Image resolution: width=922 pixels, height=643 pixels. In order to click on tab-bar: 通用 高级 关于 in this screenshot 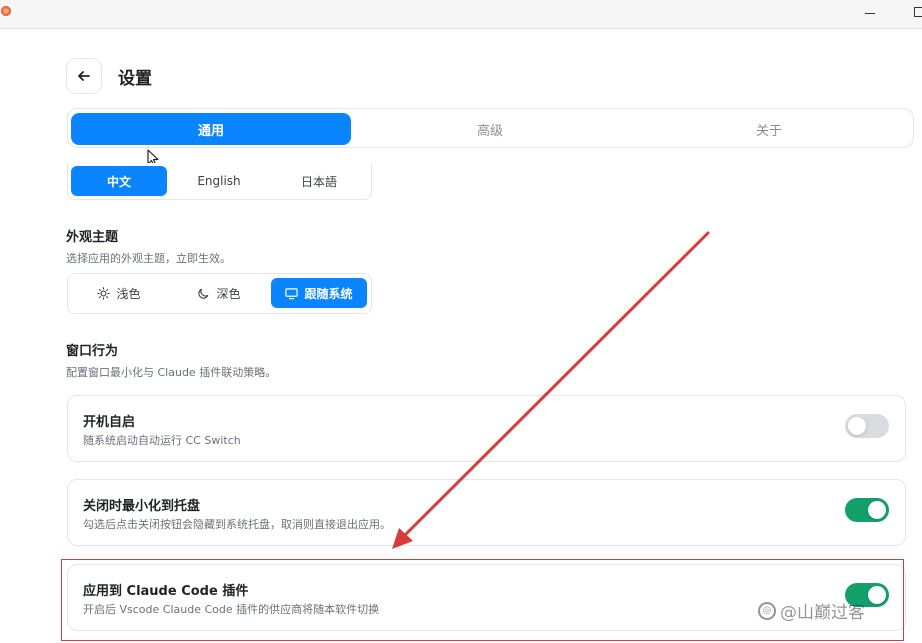, I will do `click(490, 128)`.